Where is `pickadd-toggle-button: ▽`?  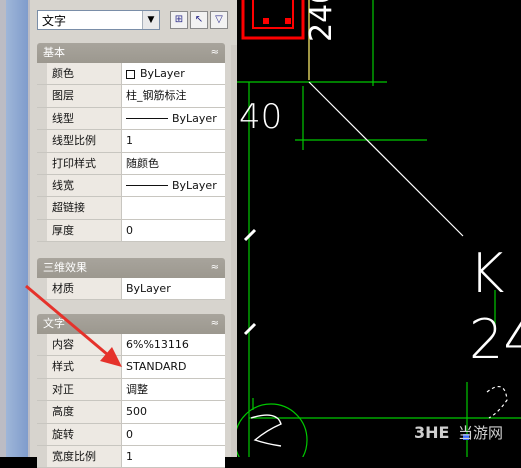 pickadd-toggle-button: ▽ is located at coordinates (219, 20).